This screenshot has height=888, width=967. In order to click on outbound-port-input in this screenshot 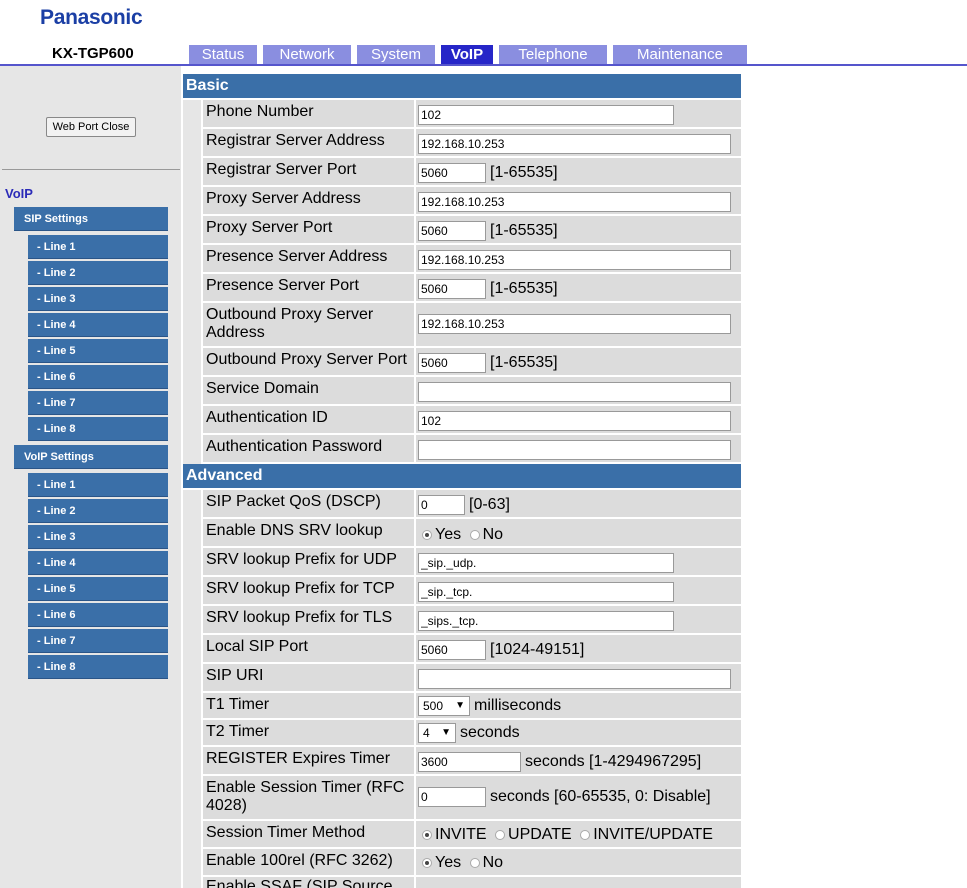, I will do `click(452, 363)`.